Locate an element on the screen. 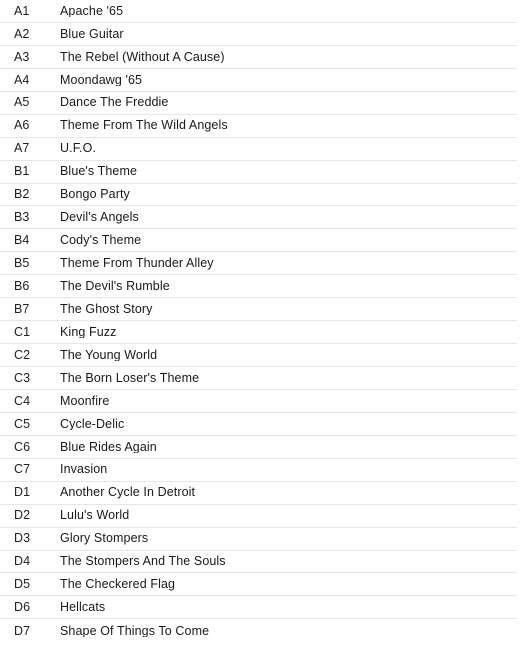 The width and height of the screenshot is (525, 664). table-row: B4 Cody's Theme is located at coordinates (258, 241).